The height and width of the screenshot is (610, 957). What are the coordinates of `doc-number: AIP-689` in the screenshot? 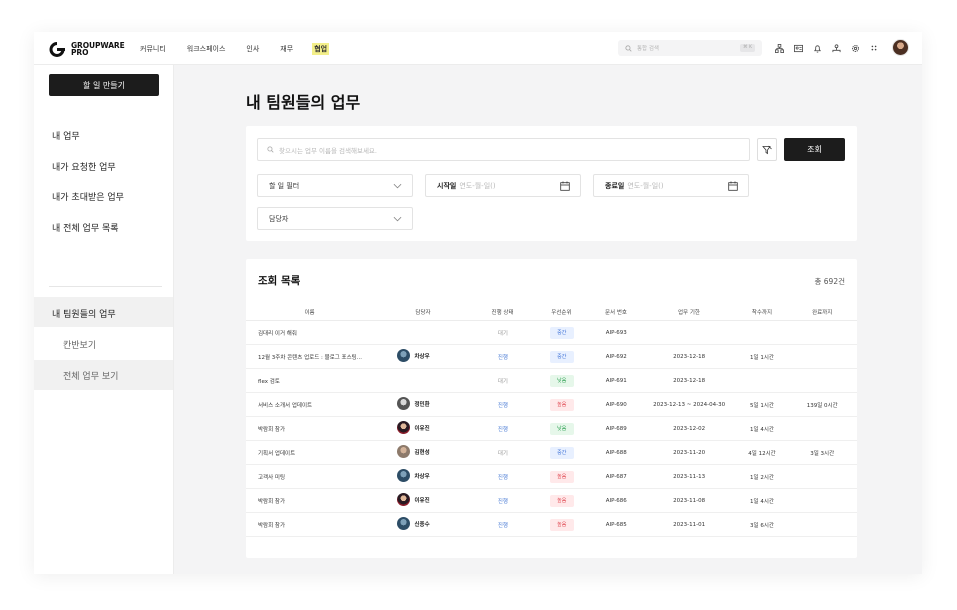 It's located at (616, 428).